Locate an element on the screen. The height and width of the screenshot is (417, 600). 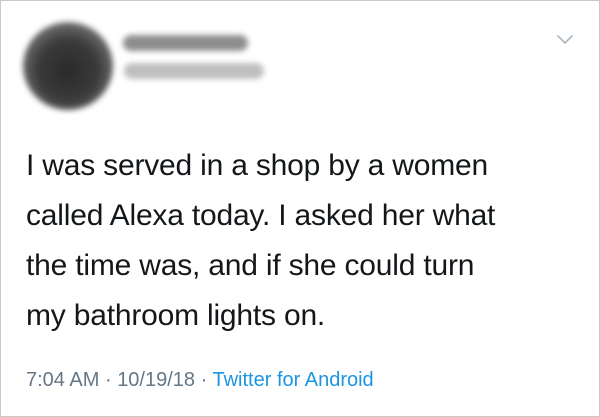
author-handle is located at coordinates (194, 71).